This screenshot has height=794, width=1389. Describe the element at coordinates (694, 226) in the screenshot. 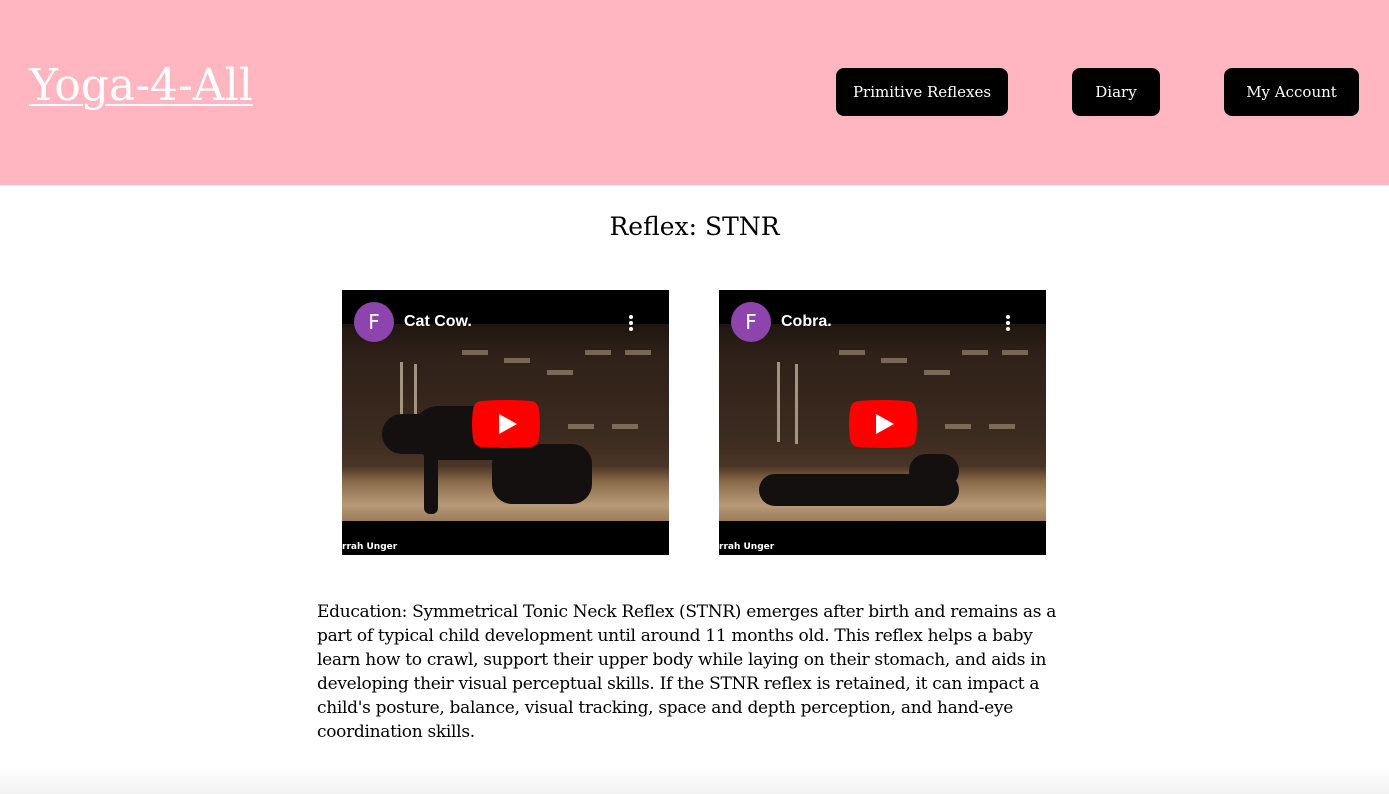

I see `page-title: Reflex: STNR` at that location.